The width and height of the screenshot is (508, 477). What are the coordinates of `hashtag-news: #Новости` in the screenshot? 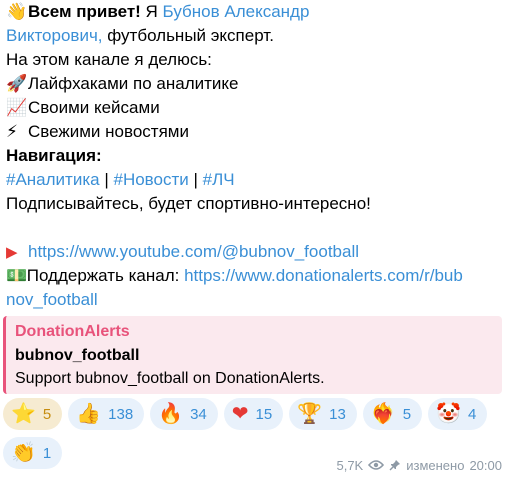 It's located at (150, 179).